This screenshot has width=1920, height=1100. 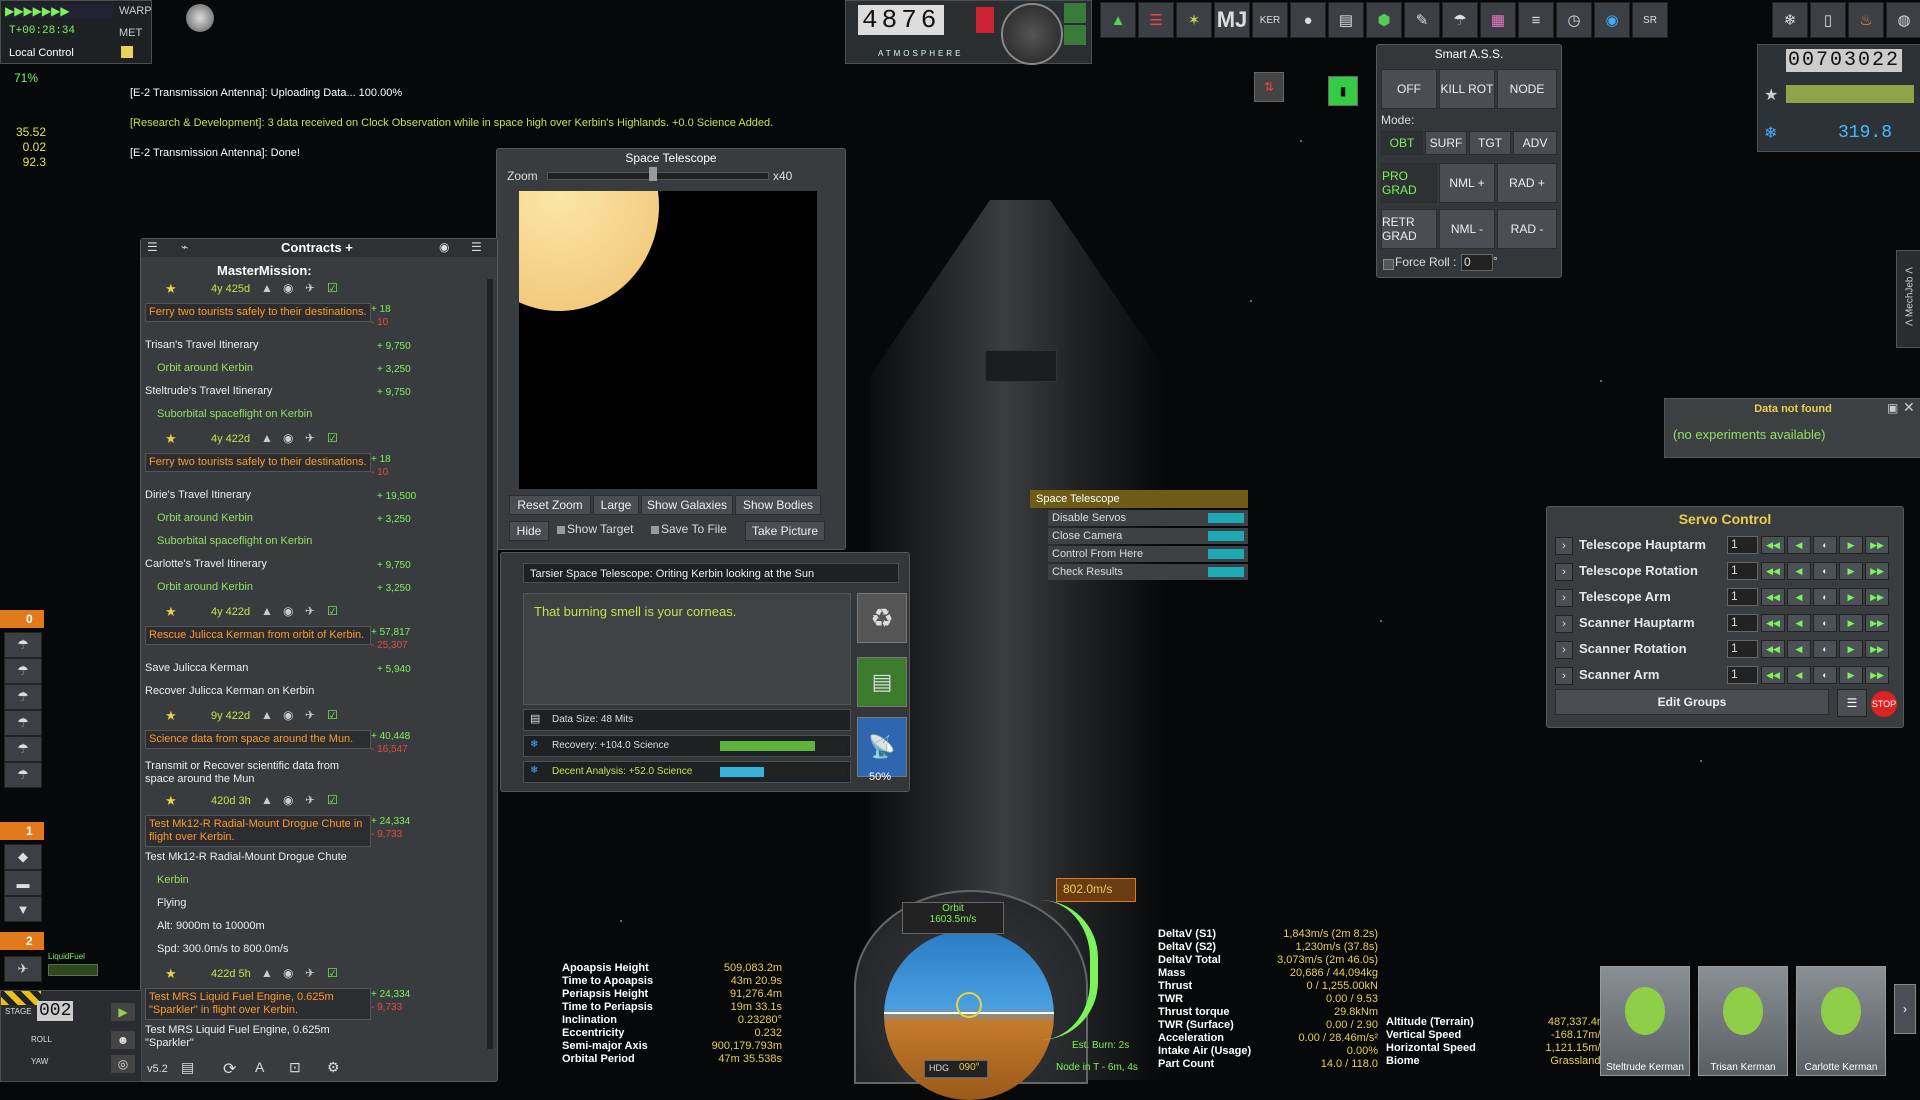 What do you see at coordinates (1692, 702) in the screenshot?
I see `edit-groups-button: Edit Groups` at bounding box center [1692, 702].